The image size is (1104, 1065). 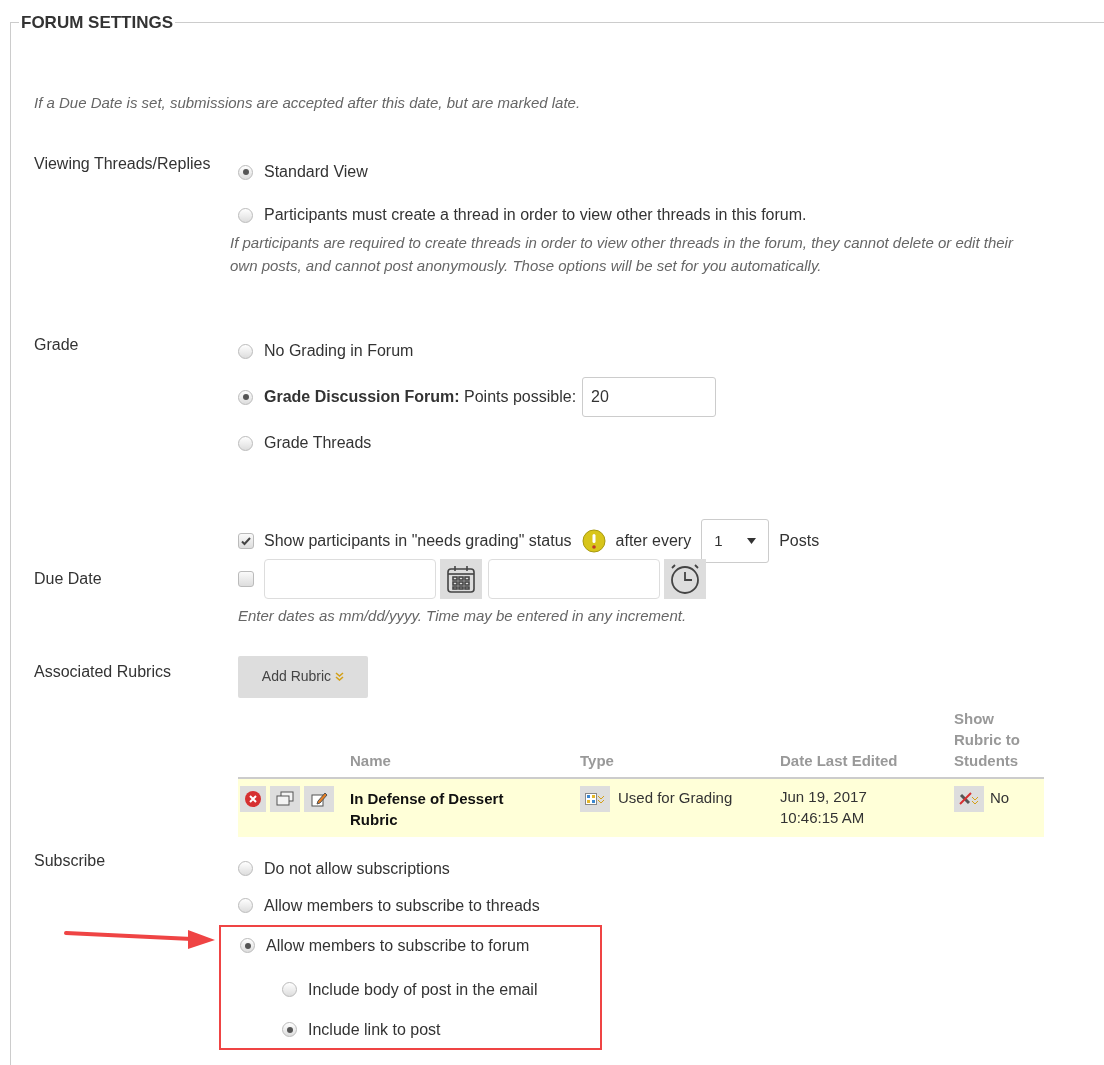 I want to click on column-header: Show Rubric to Students, so click(x=987, y=739).